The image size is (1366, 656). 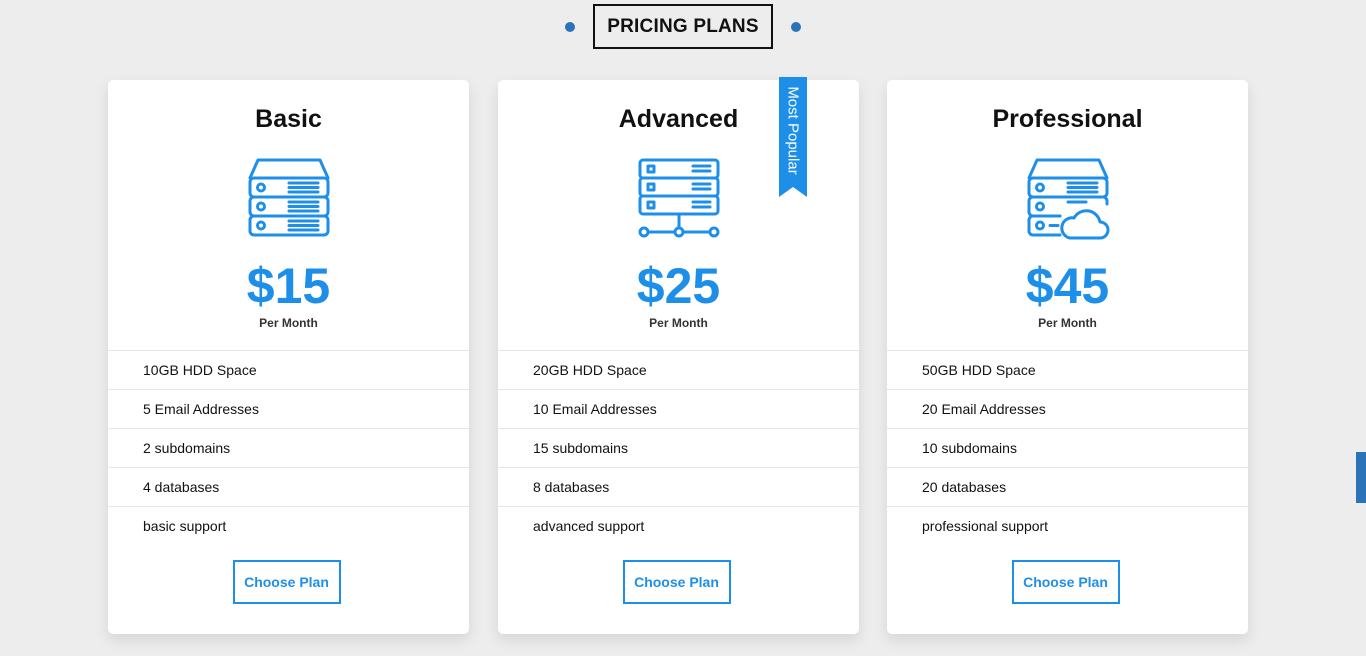 What do you see at coordinates (288, 486) in the screenshot?
I see `list-item: 4 databases` at bounding box center [288, 486].